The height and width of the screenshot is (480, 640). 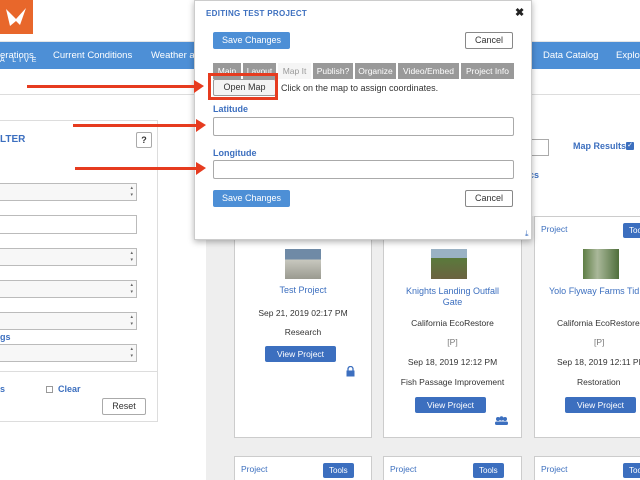 I want to click on cancel-button-top: Cancel, so click(x=489, y=40).